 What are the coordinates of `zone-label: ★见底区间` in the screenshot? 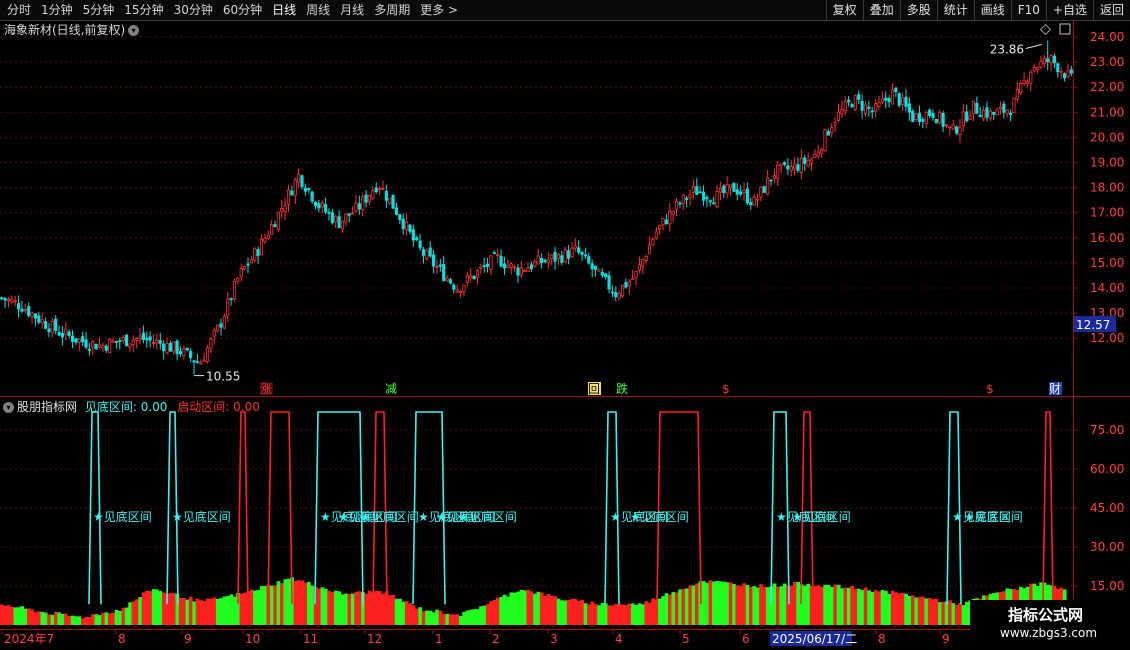 It's located at (993, 516).